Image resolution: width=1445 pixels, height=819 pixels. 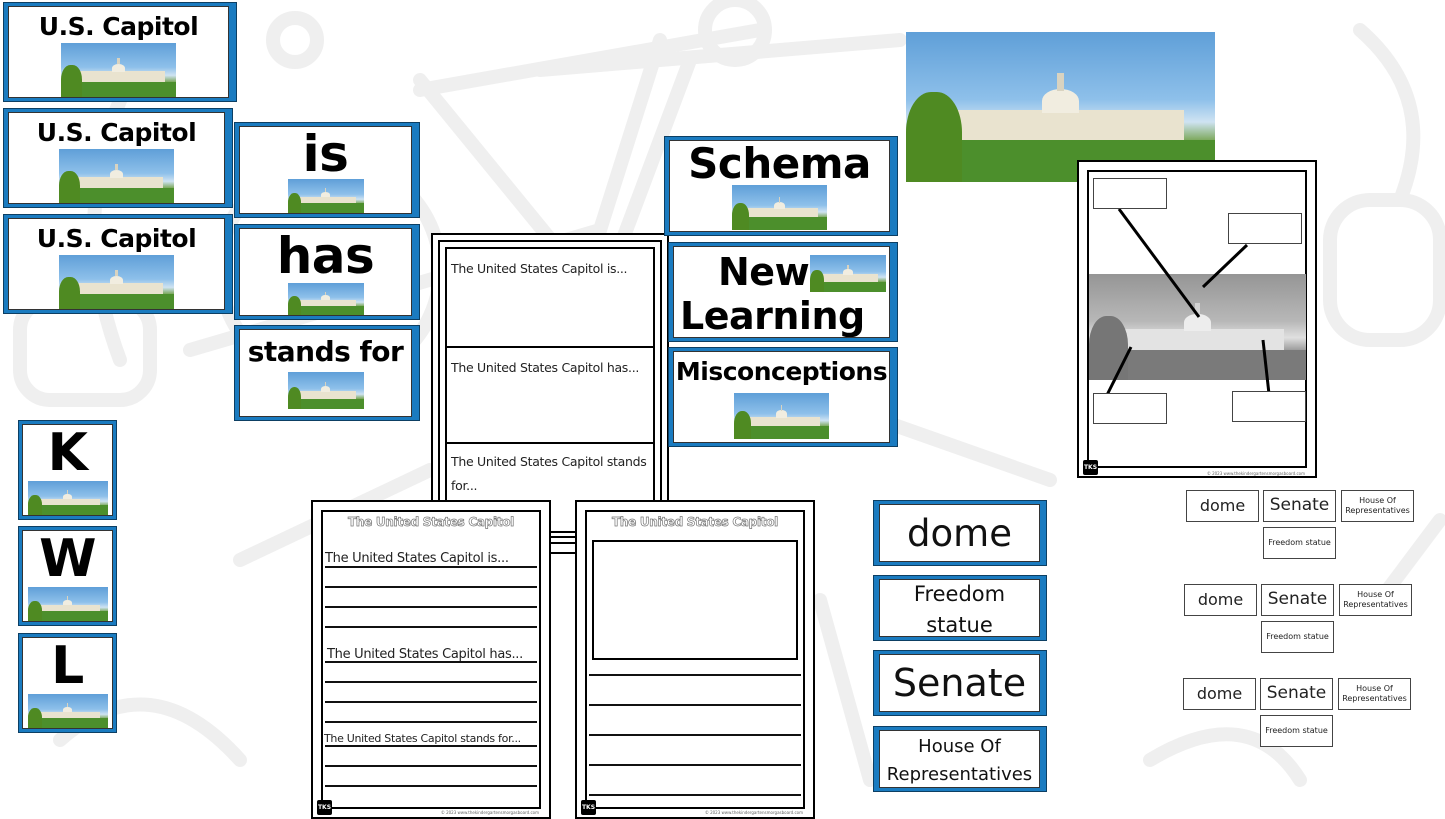 I want to click on kwl-card-k: K, so click(x=67, y=470).